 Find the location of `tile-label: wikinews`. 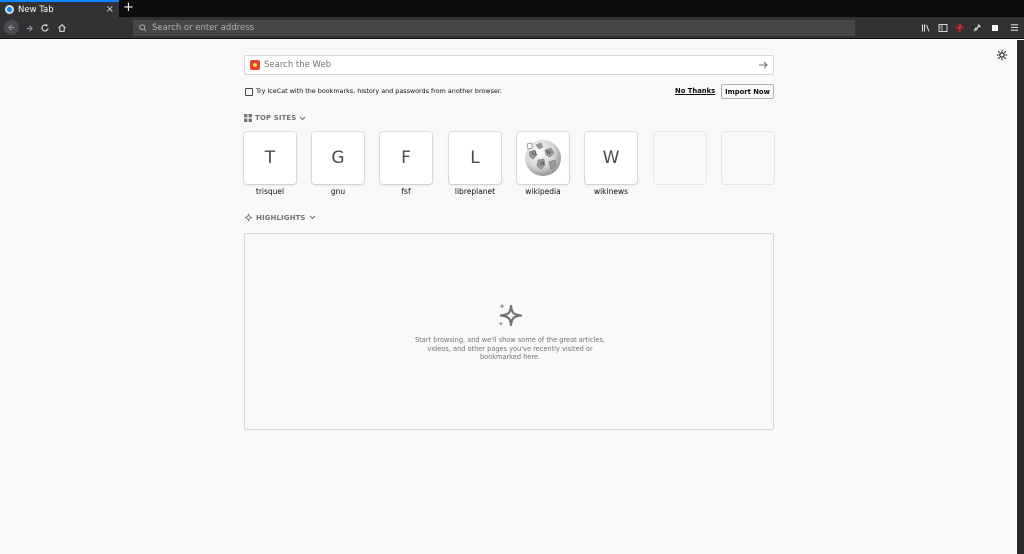

tile-label: wikinews is located at coordinates (611, 191).